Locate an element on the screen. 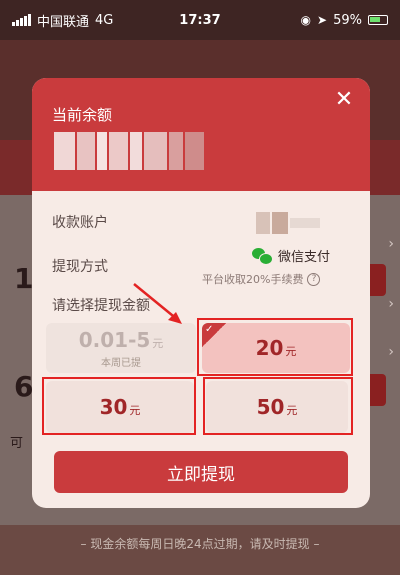  network-label: 4G is located at coordinates (104, 20).